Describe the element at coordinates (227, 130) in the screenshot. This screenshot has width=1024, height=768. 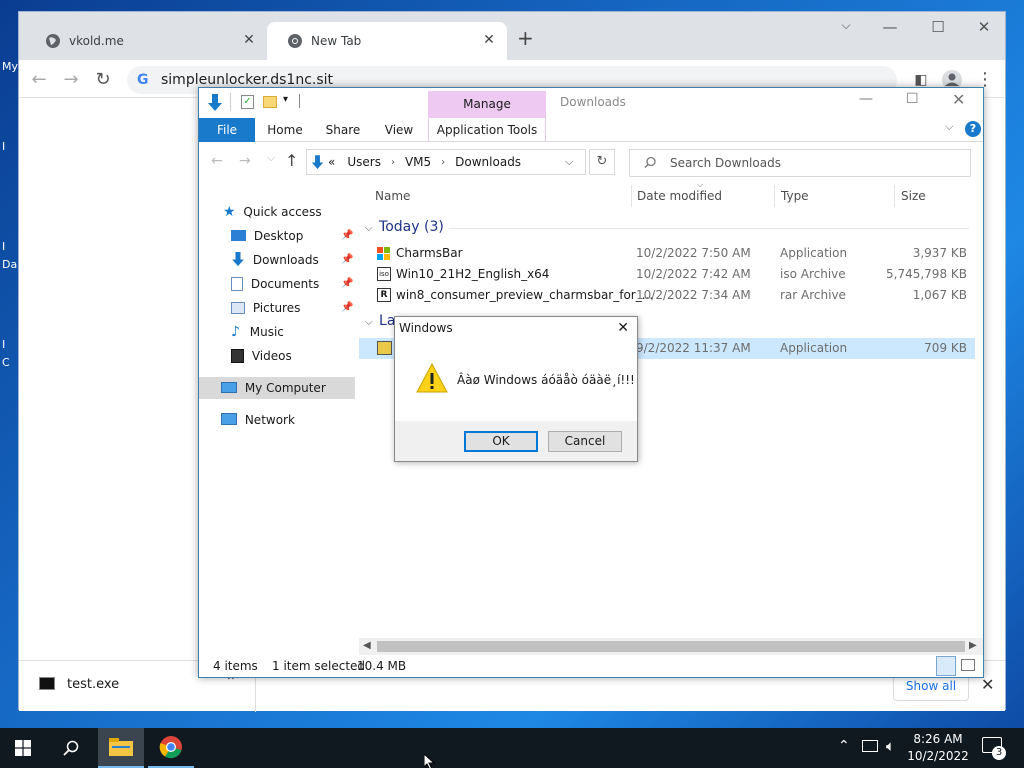
I see `tab-file: File` at that location.